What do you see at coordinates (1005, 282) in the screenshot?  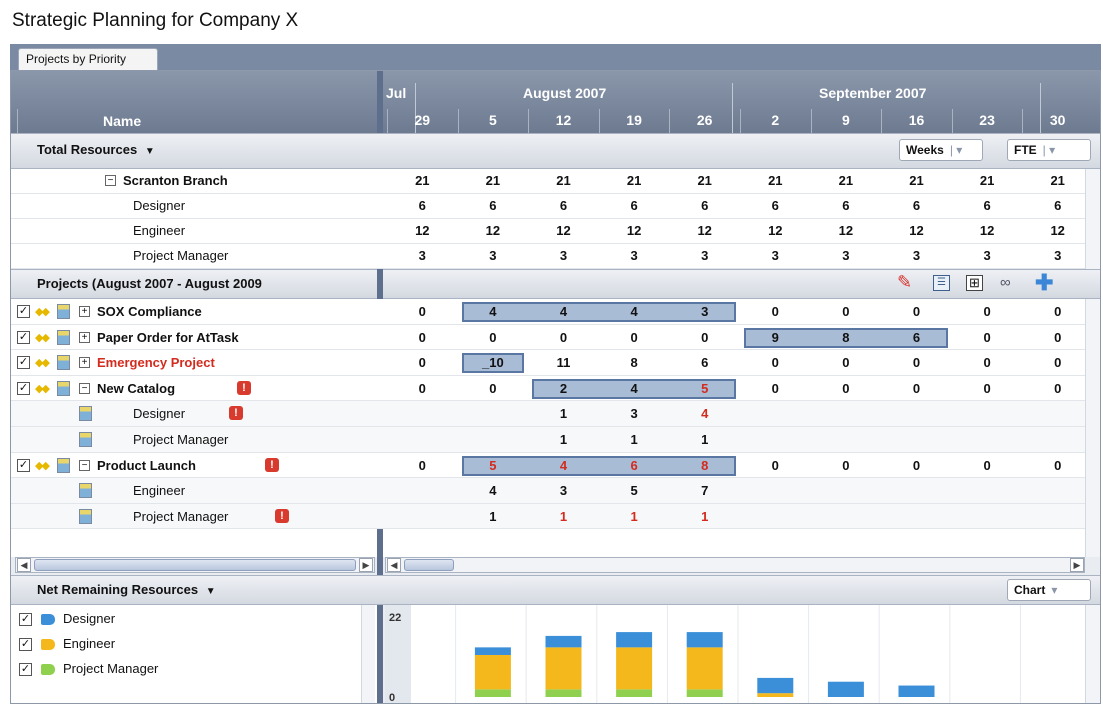 I see `link-icon: ∞` at bounding box center [1005, 282].